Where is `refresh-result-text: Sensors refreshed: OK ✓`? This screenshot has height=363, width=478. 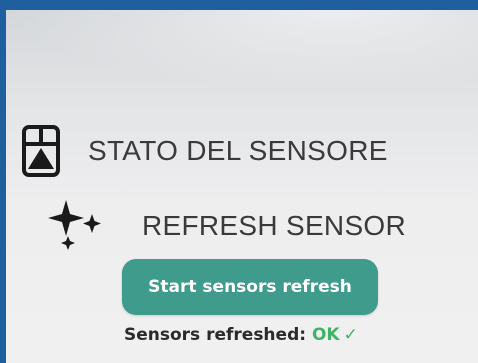
refresh-result-text: Sensors refreshed: OK ✓ is located at coordinates (254, 335).